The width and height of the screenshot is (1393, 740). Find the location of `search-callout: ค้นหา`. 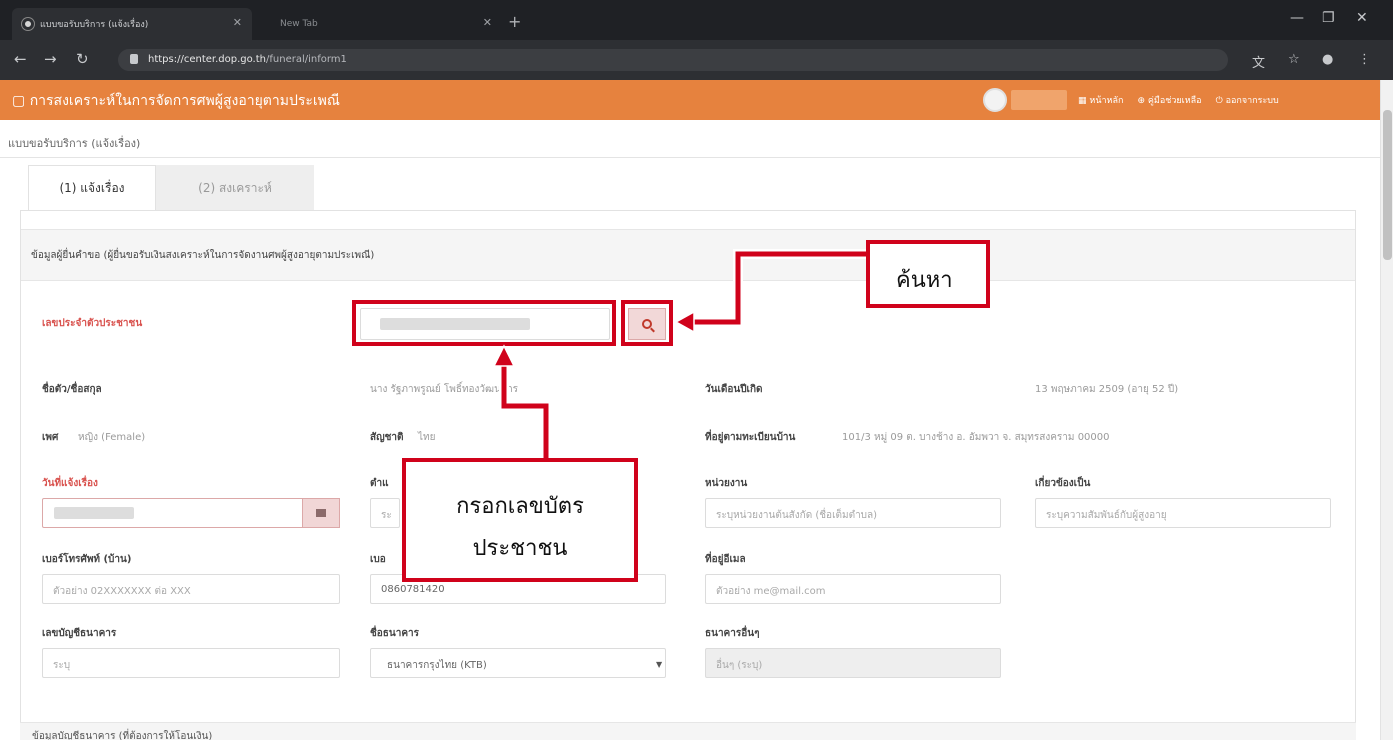

search-callout: ค้นหา is located at coordinates (928, 274).